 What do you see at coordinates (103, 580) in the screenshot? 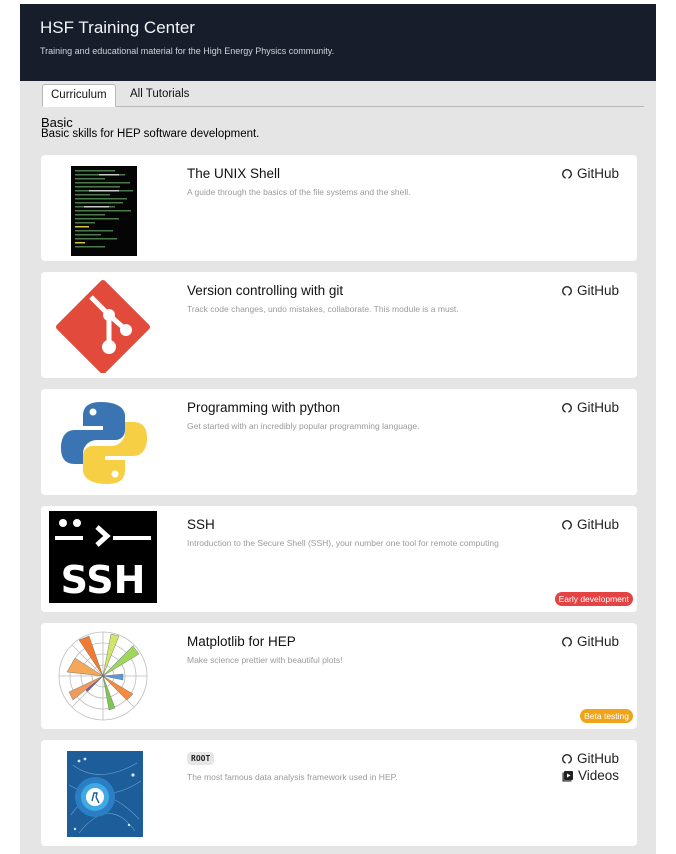
I see `svg-text: SSH` at bounding box center [103, 580].